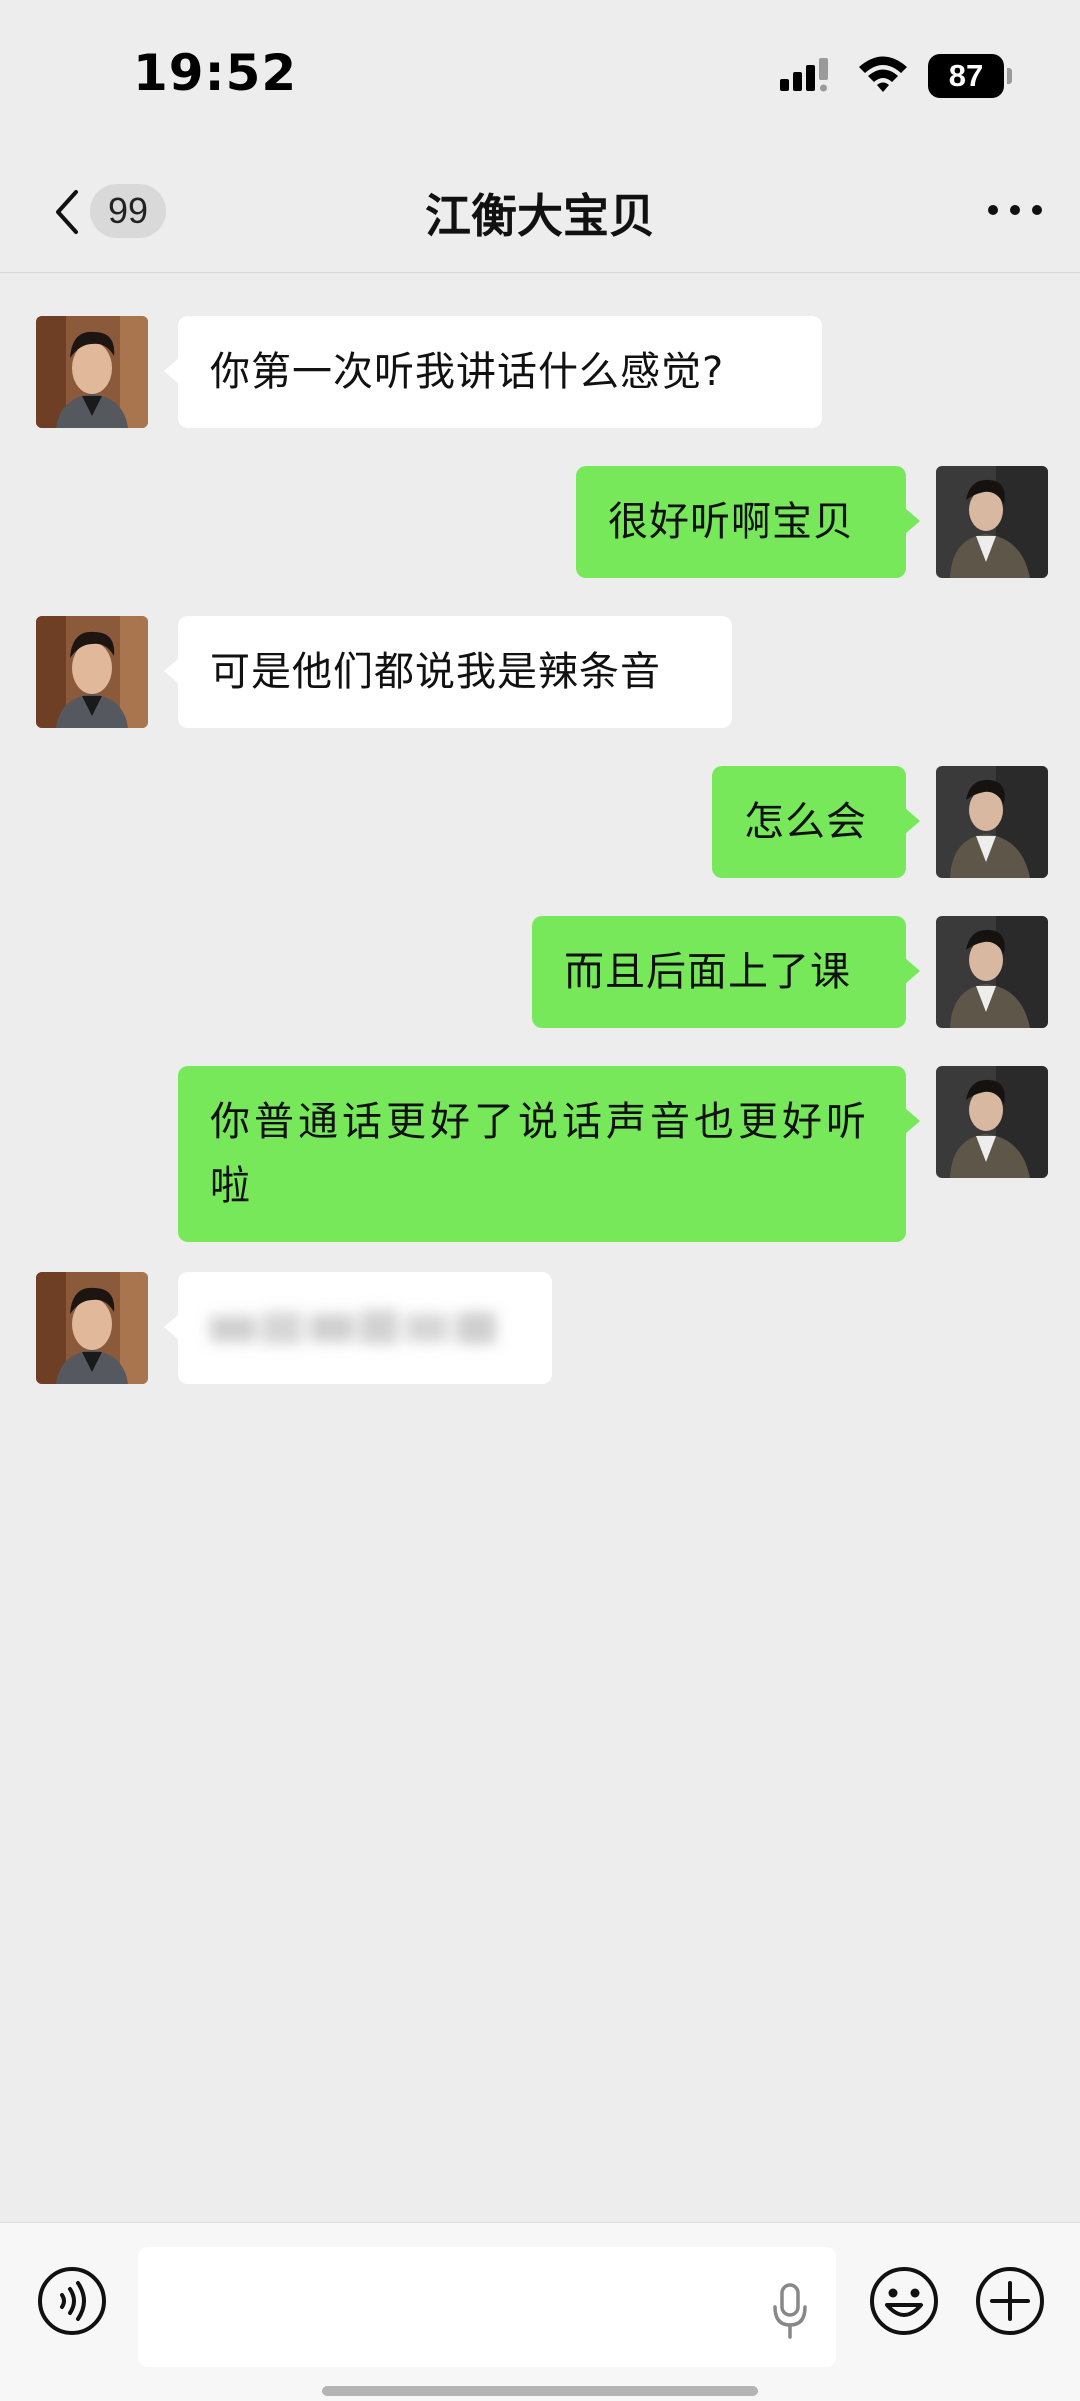  I want to click on message-text: 怎么会, so click(805, 822).